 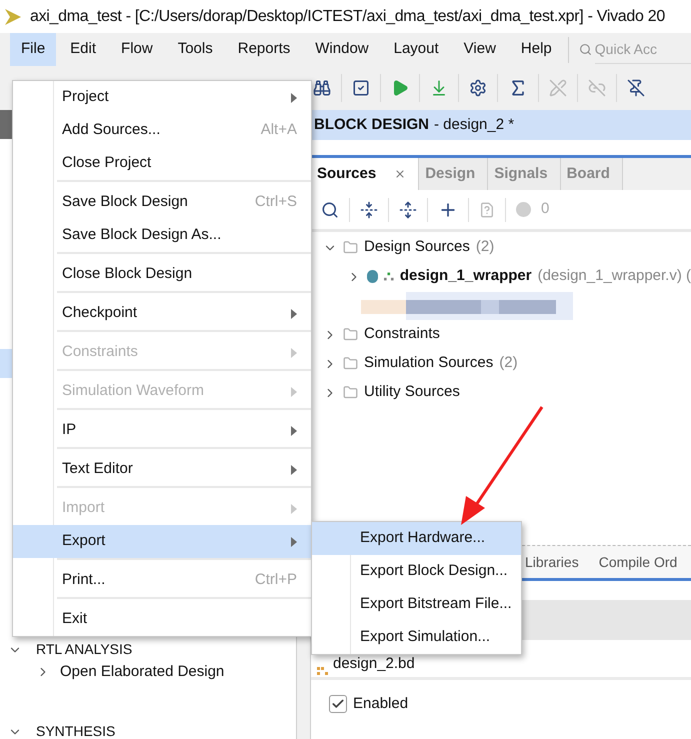 What do you see at coordinates (478, 88) in the screenshot?
I see `gear-icon` at bounding box center [478, 88].